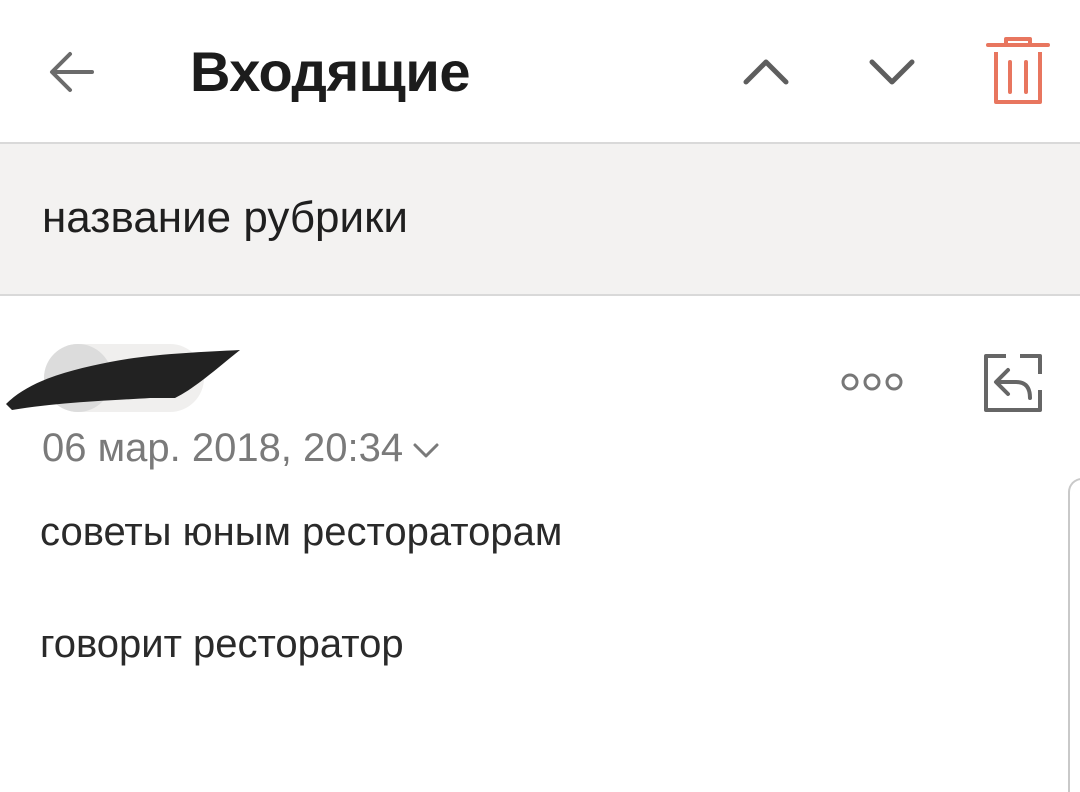 The image size is (1080, 792). I want to click on page-title: Входящие, so click(330, 71).